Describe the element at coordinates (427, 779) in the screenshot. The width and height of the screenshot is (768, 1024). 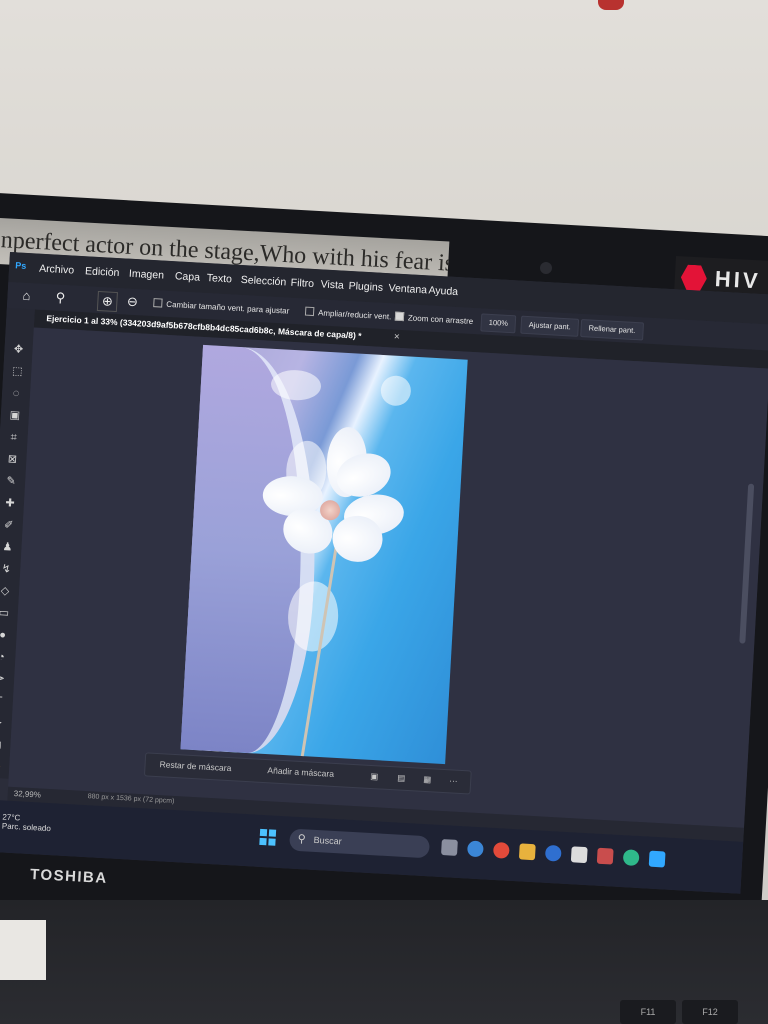
I see `mask-settings-icon: ▦` at that location.